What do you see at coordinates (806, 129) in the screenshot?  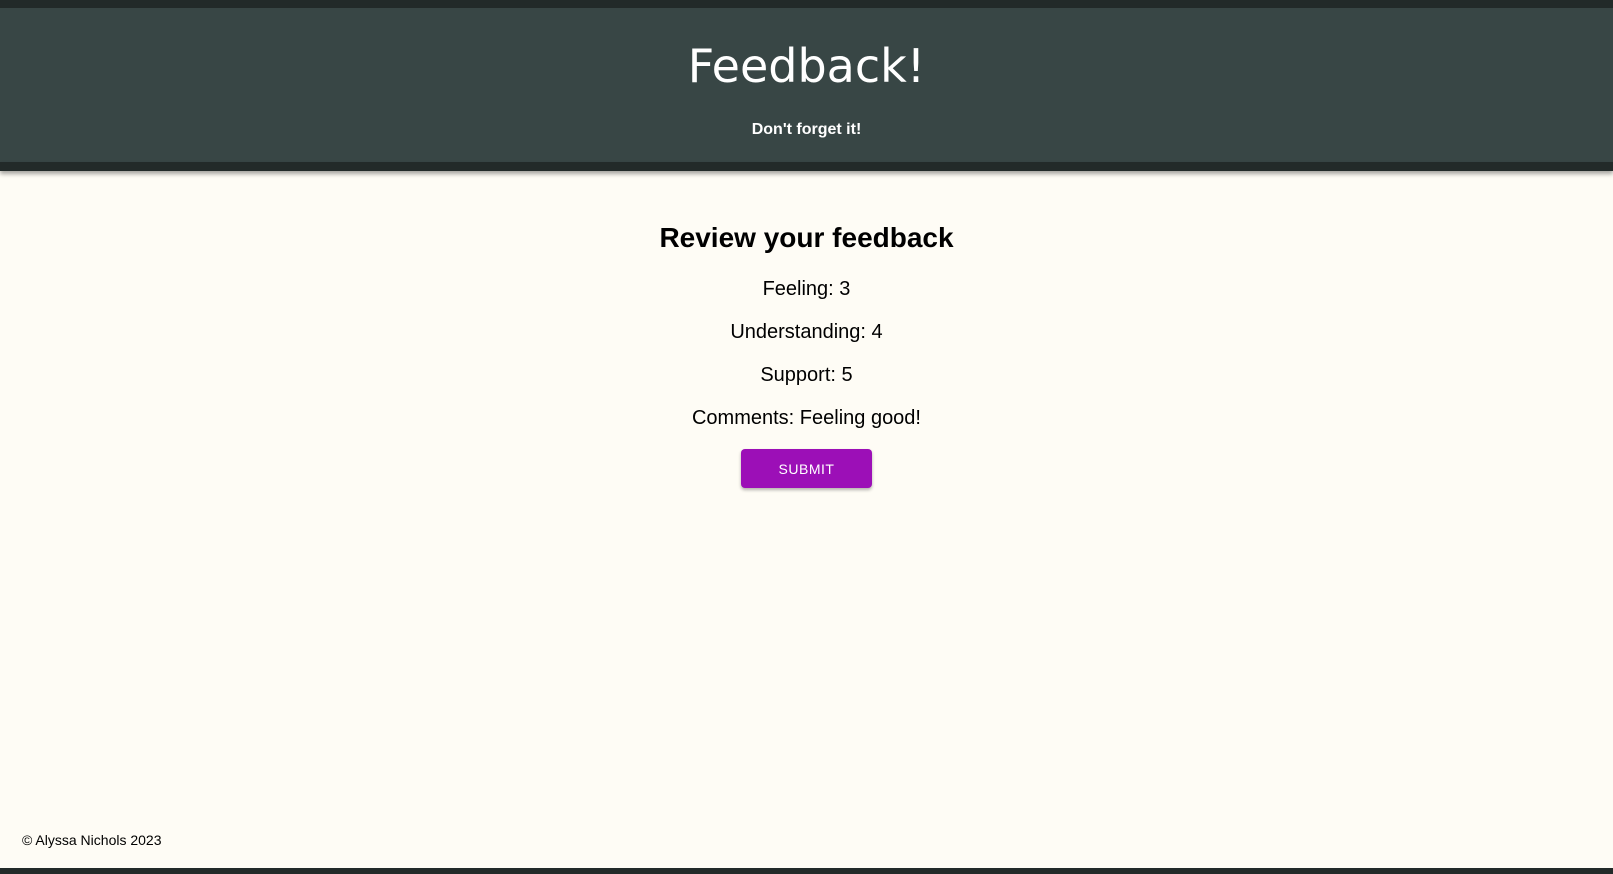 I see `app-subtitle: Don't forget it!` at bounding box center [806, 129].